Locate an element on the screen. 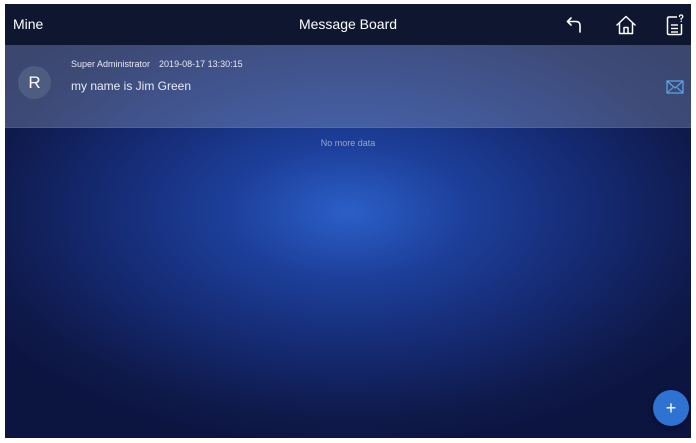 This screenshot has width=696, height=443. home-button is located at coordinates (626, 25).